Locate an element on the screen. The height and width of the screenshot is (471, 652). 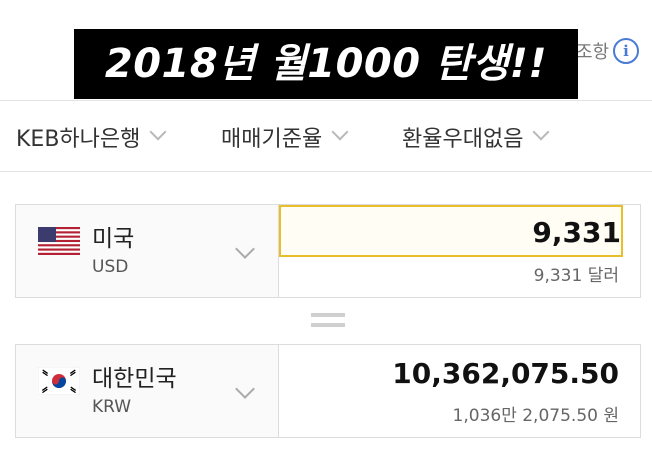
to-amount-words: 1,036만 2,075.50 원 is located at coordinates (535, 416).